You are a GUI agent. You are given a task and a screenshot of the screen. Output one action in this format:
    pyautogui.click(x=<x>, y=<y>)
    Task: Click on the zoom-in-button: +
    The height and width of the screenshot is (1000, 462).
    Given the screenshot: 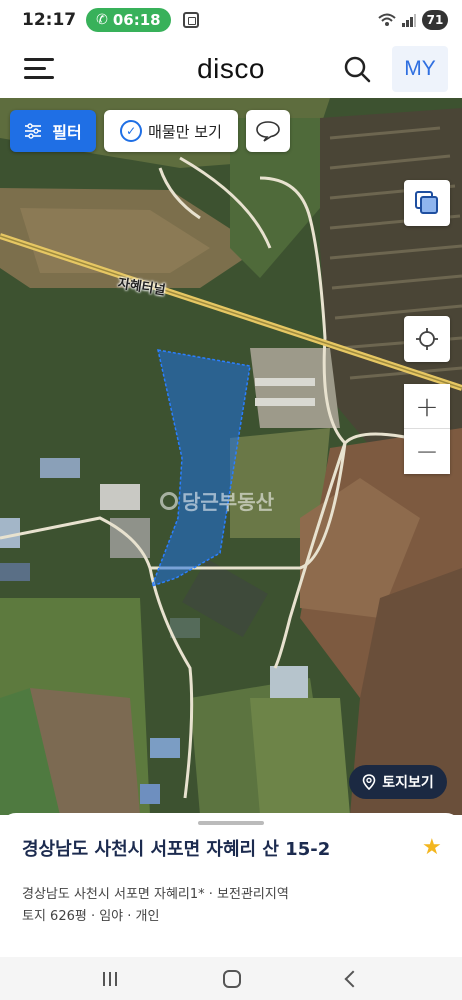 What is the action you would take?
    pyautogui.click(x=427, y=406)
    